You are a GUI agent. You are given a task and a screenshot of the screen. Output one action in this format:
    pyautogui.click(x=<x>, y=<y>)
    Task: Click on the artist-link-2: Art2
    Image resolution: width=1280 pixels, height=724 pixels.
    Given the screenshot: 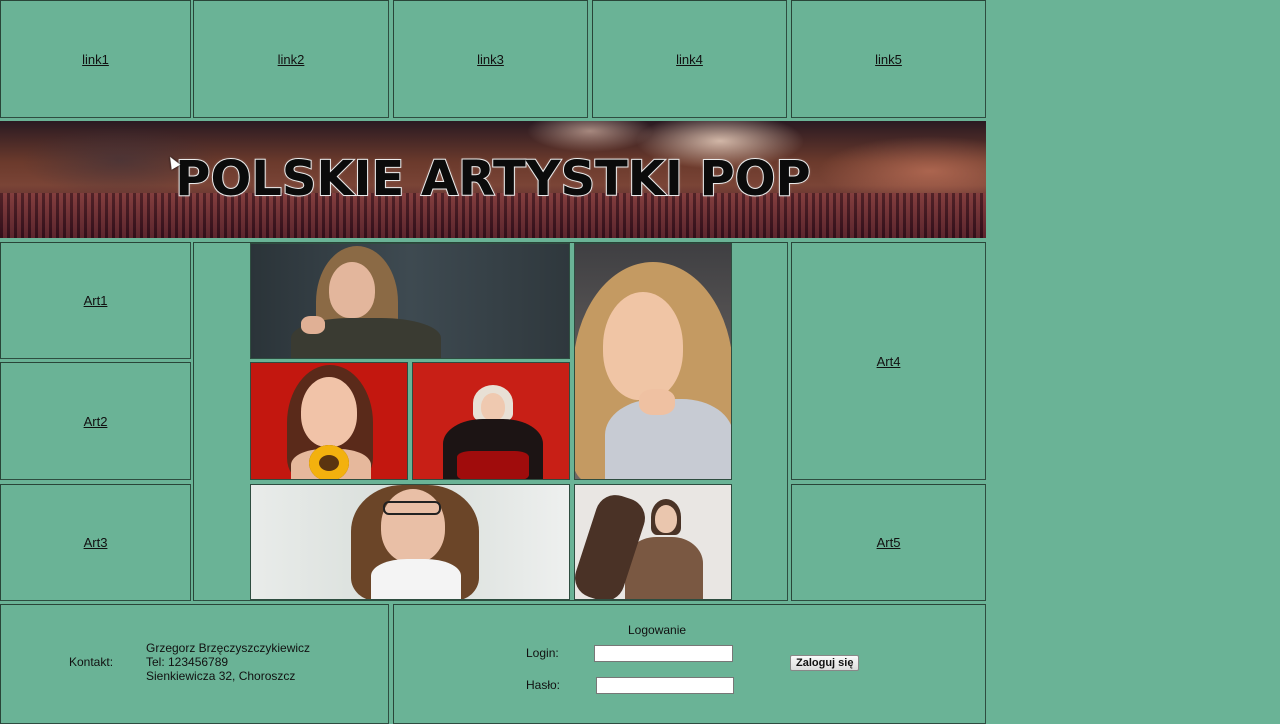 What is the action you would take?
    pyautogui.click(x=96, y=421)
    